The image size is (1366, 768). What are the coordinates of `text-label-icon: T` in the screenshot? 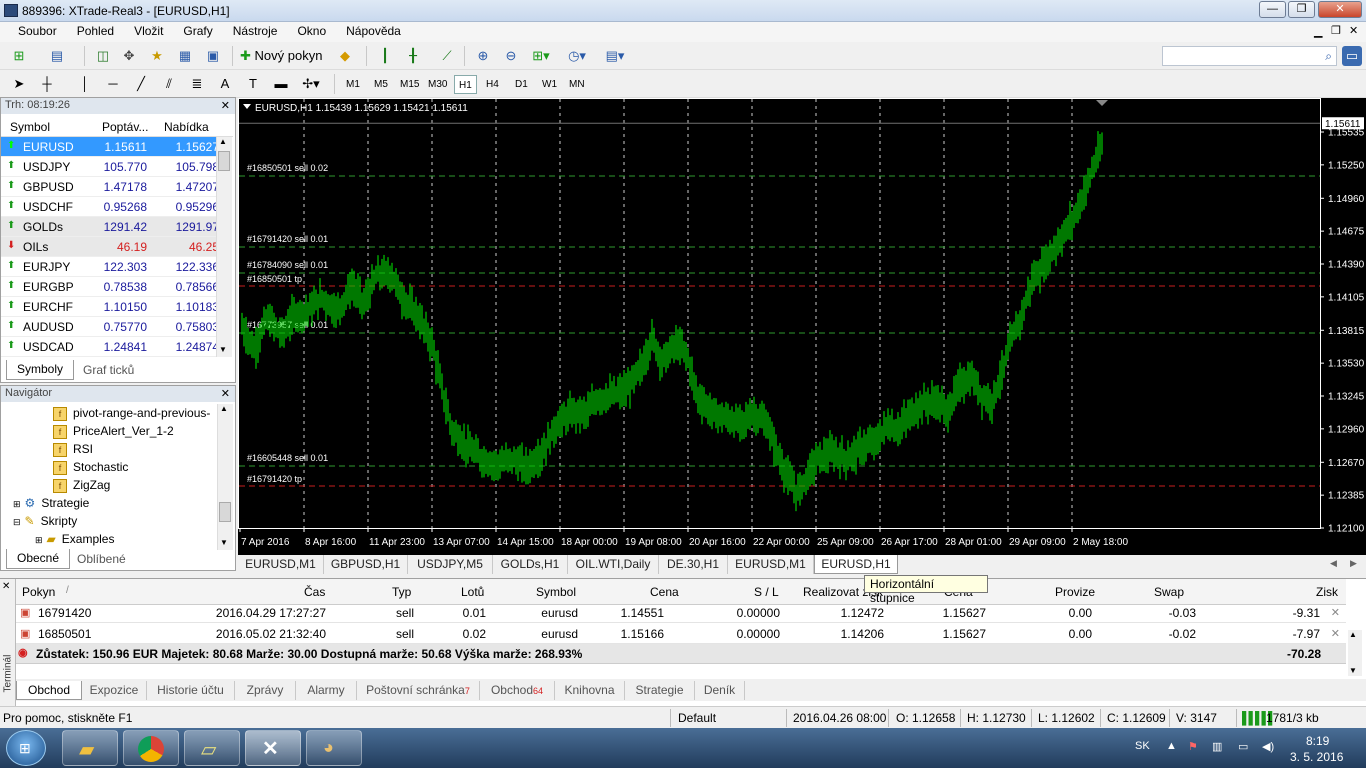 It's located at (253, 84).